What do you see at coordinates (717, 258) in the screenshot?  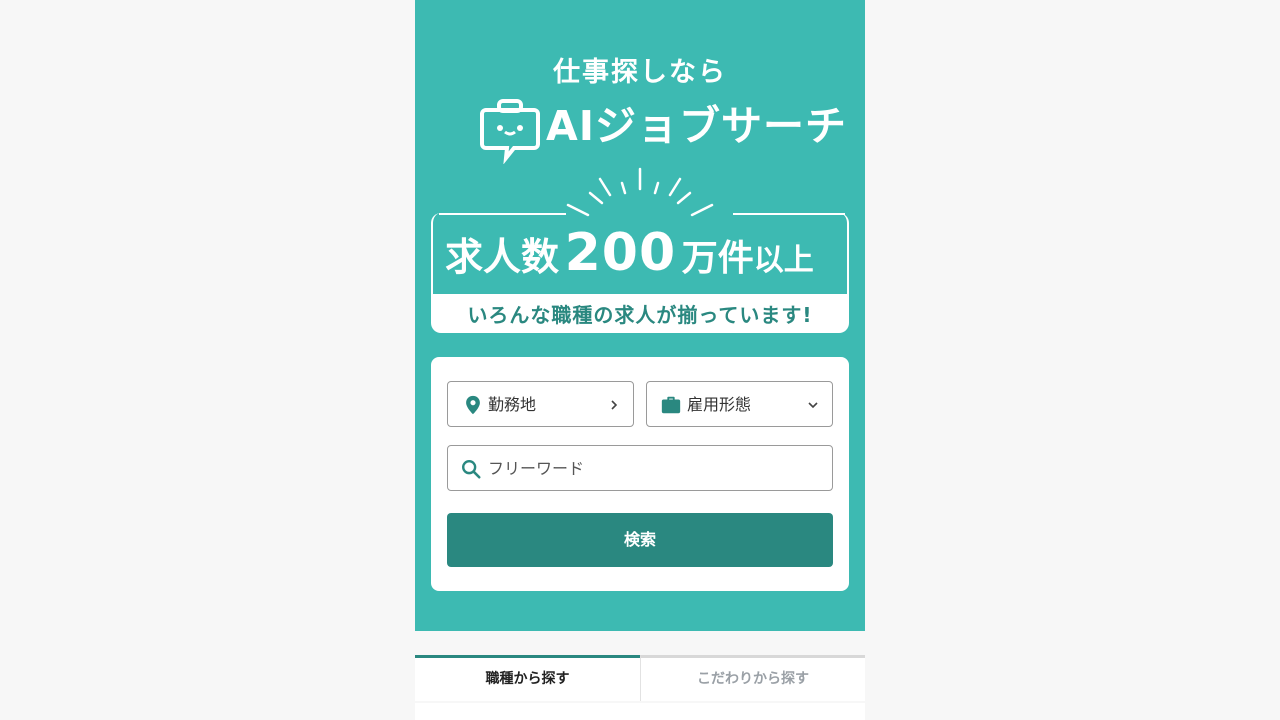 I see `job-count-unit: 万件` at bounding box center [717, 258].